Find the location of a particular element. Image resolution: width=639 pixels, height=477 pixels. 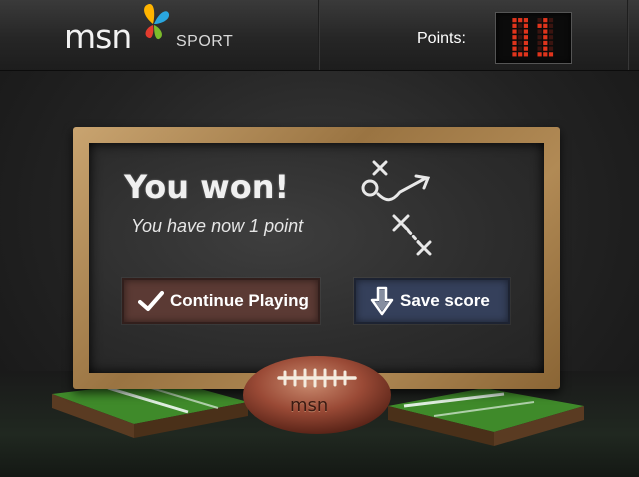

continue-playing-button: Continue Playing is located at coordinates (221, 301).